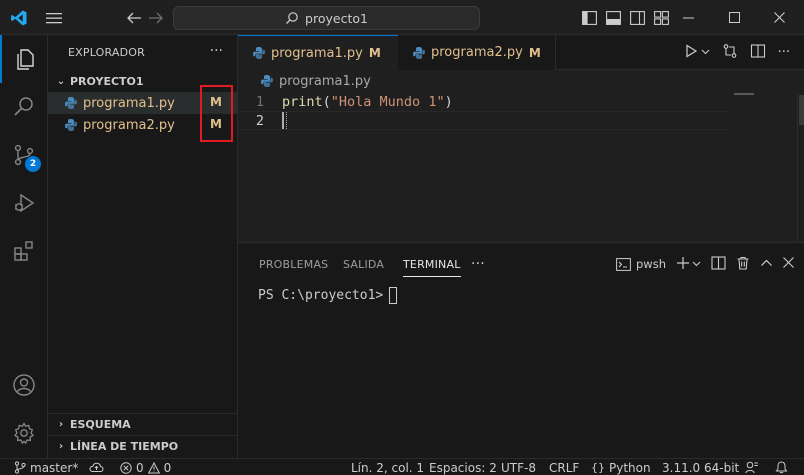  I want to click on panel-actions: pwsh, so click(705, 264).